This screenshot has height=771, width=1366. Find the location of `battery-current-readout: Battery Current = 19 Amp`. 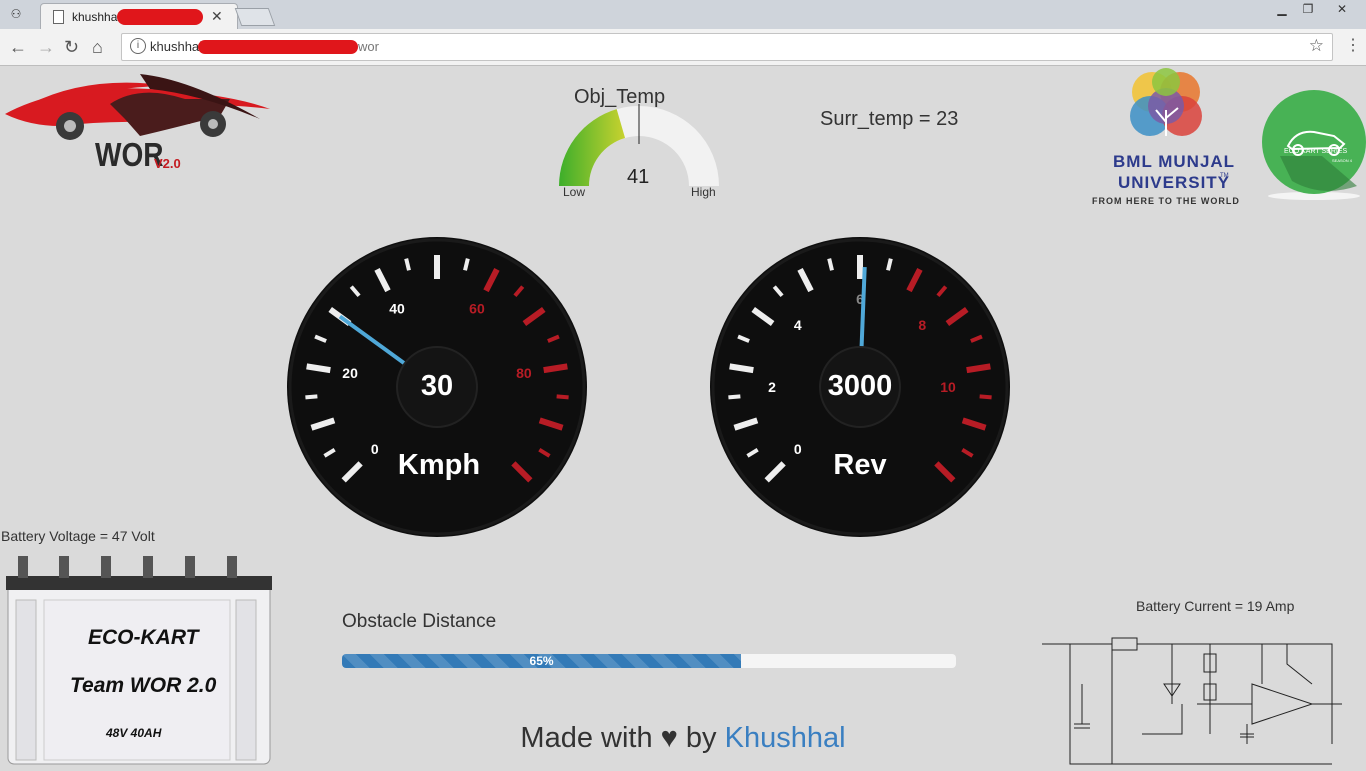

battery-current-readout: Battery Current = 19 Amp is located at coordinates (1215, 606).